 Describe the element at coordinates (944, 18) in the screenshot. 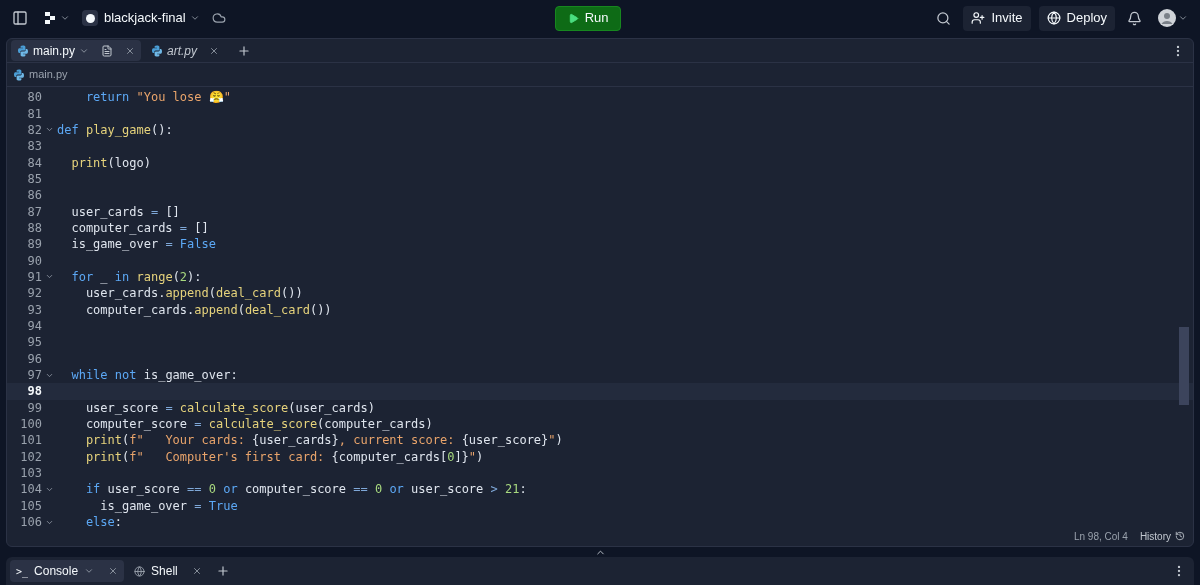

I see `search-icon` at that location.